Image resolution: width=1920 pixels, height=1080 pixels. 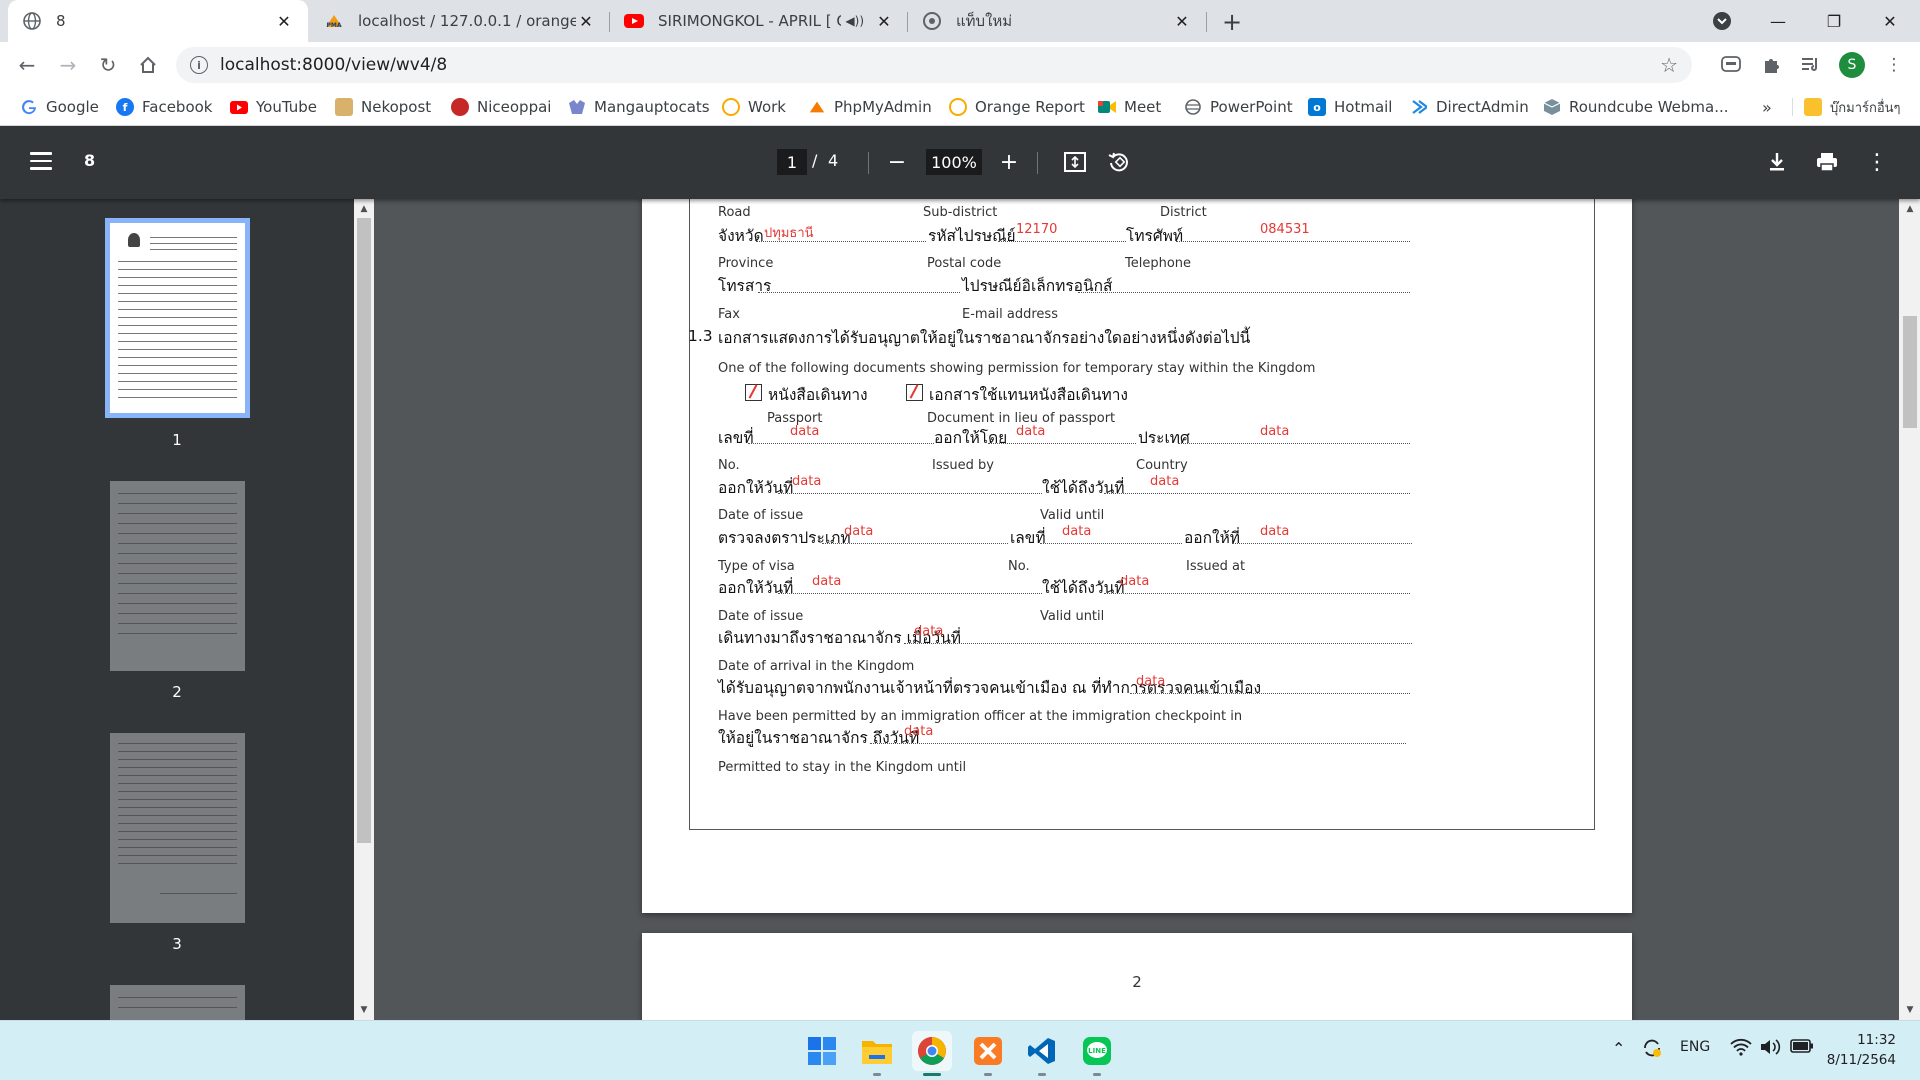 I want to click on value-province: ปทุมธานี, so click(x=789, y=233).